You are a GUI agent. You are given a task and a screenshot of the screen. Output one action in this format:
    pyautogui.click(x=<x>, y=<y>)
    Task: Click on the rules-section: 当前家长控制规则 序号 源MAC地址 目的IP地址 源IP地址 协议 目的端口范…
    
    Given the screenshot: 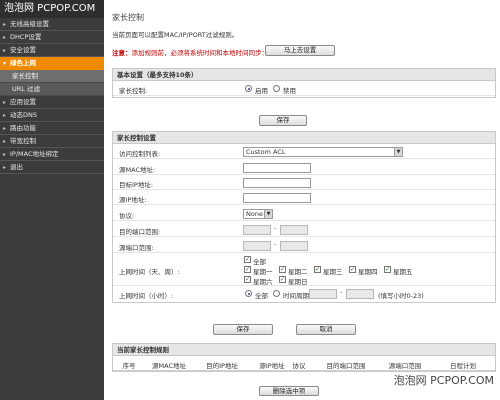 What is the action you would take?
    pyautogui.click(x=304, y=357)
    